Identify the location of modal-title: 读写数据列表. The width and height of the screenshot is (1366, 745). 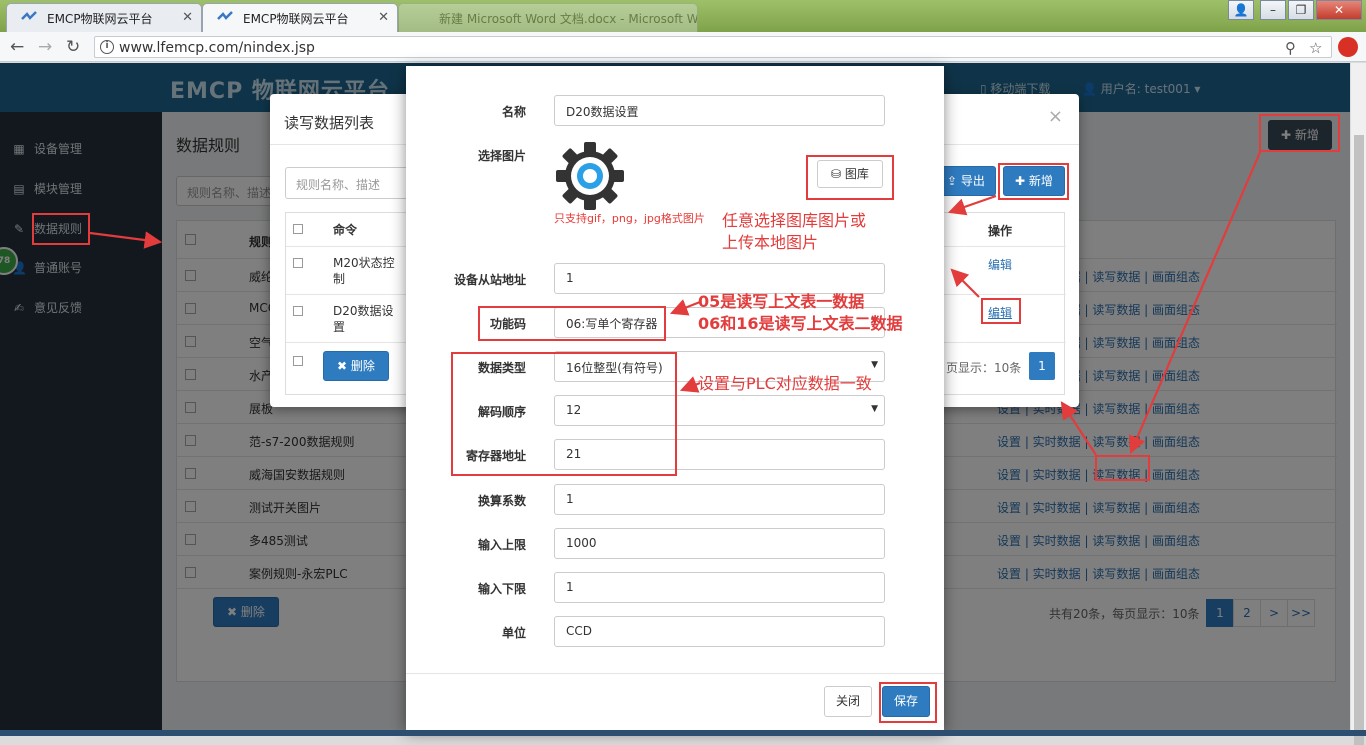
(329, 123).